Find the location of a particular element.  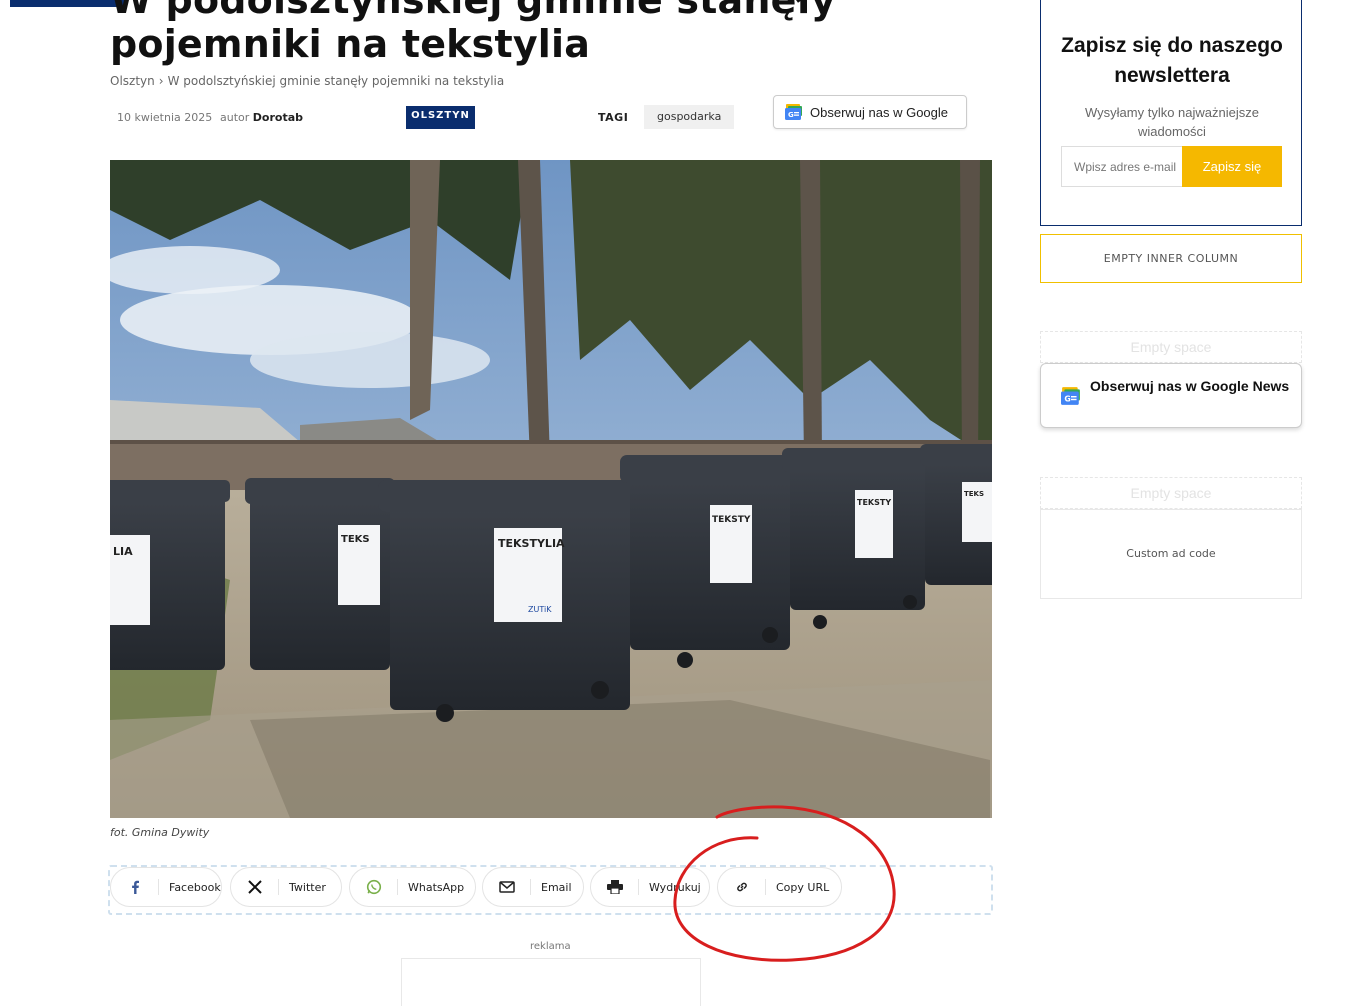

custom-ad-slot: Custom ad code is located at coordinates (1171, 554).